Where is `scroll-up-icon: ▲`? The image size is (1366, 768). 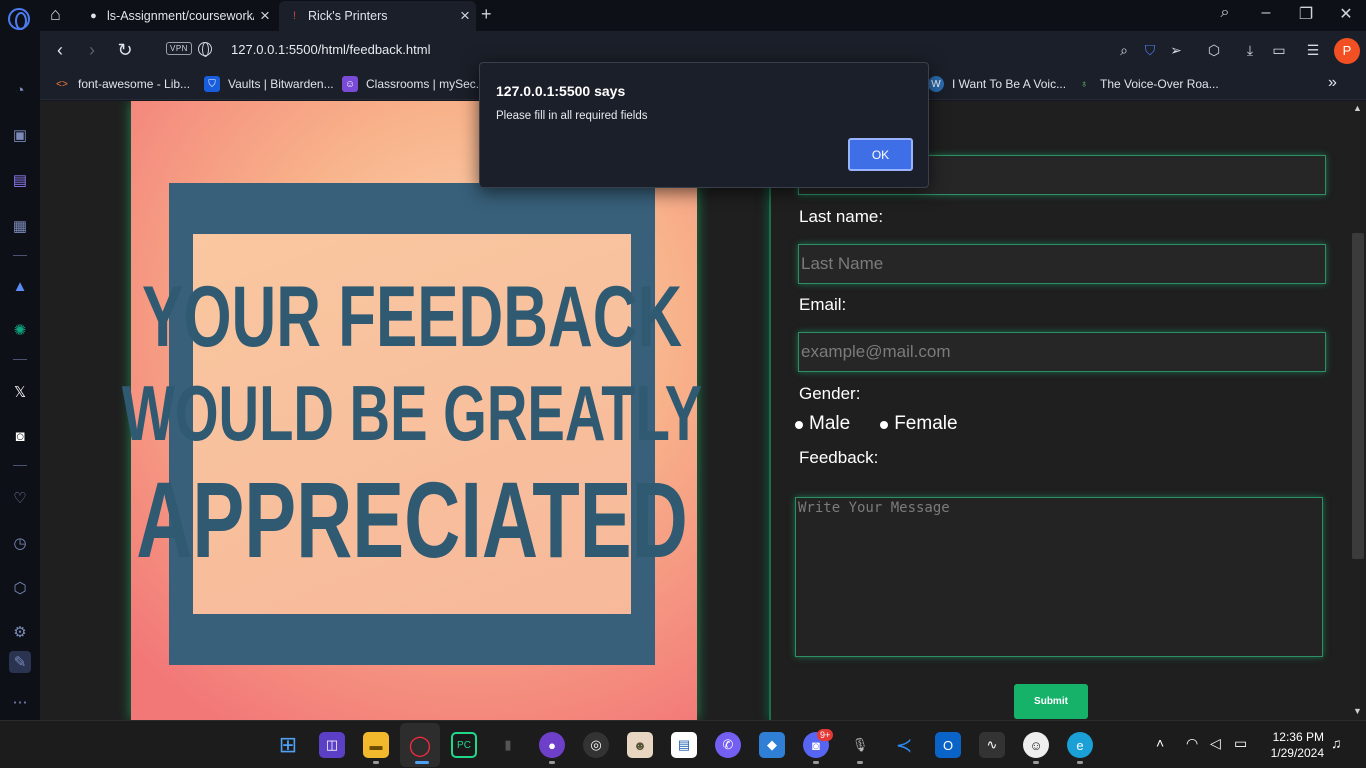
scroll-up-icon: ▲ is located at coordinates (1357, 108).